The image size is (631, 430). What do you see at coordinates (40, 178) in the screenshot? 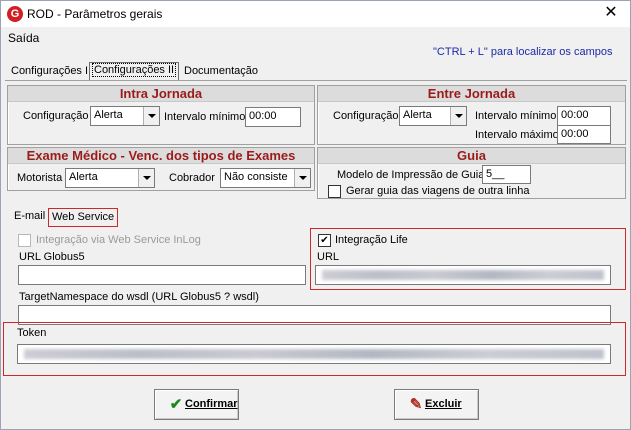
I see `driver-label: Motorista` at bounding box center [40, 178].